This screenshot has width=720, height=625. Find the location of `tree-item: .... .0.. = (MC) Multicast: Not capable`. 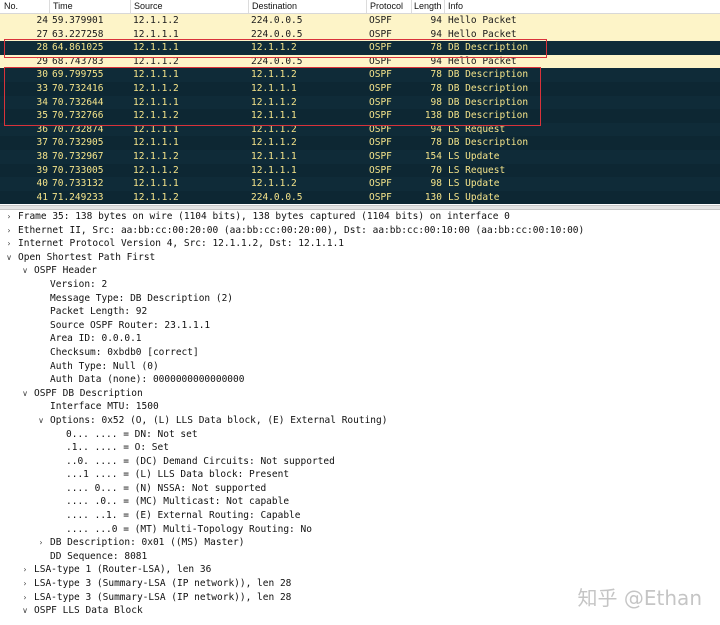

tree-item: .... .0.. = (MC) Multicast: Not capable is located at coordinates (360, 502).